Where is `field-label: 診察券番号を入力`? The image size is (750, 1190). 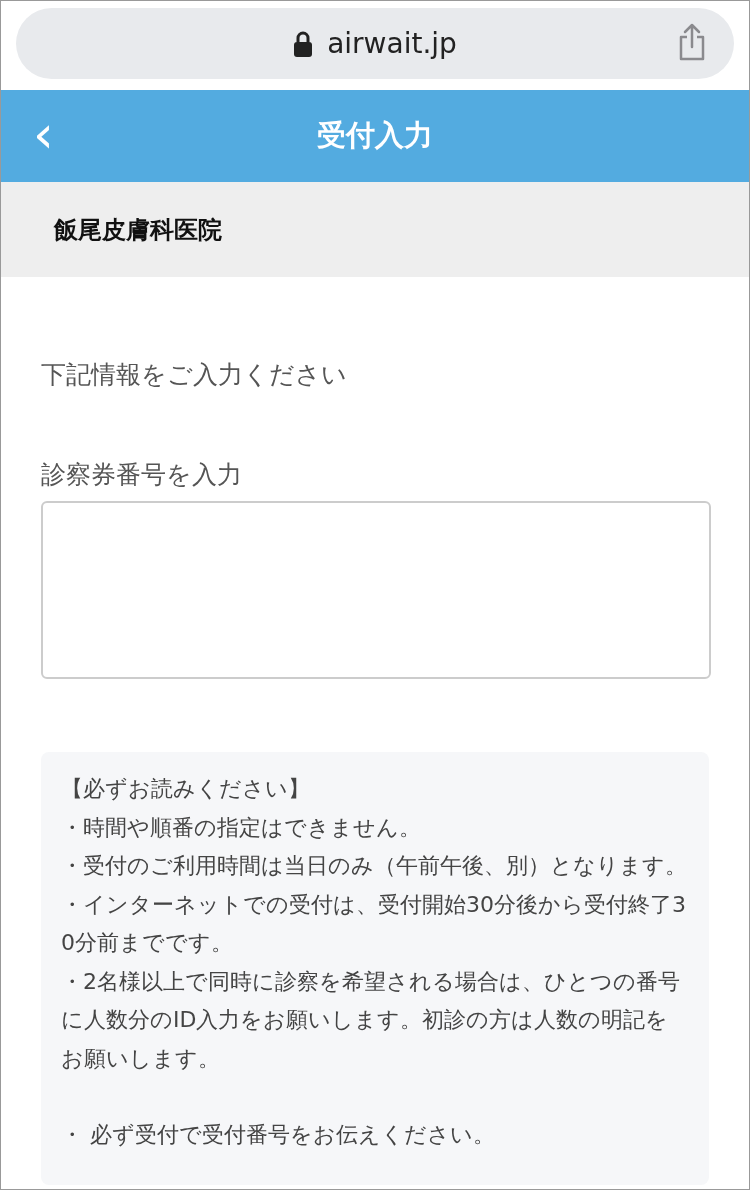
field-label: 診察券番号を入力 is located at coordinates (142, 475).